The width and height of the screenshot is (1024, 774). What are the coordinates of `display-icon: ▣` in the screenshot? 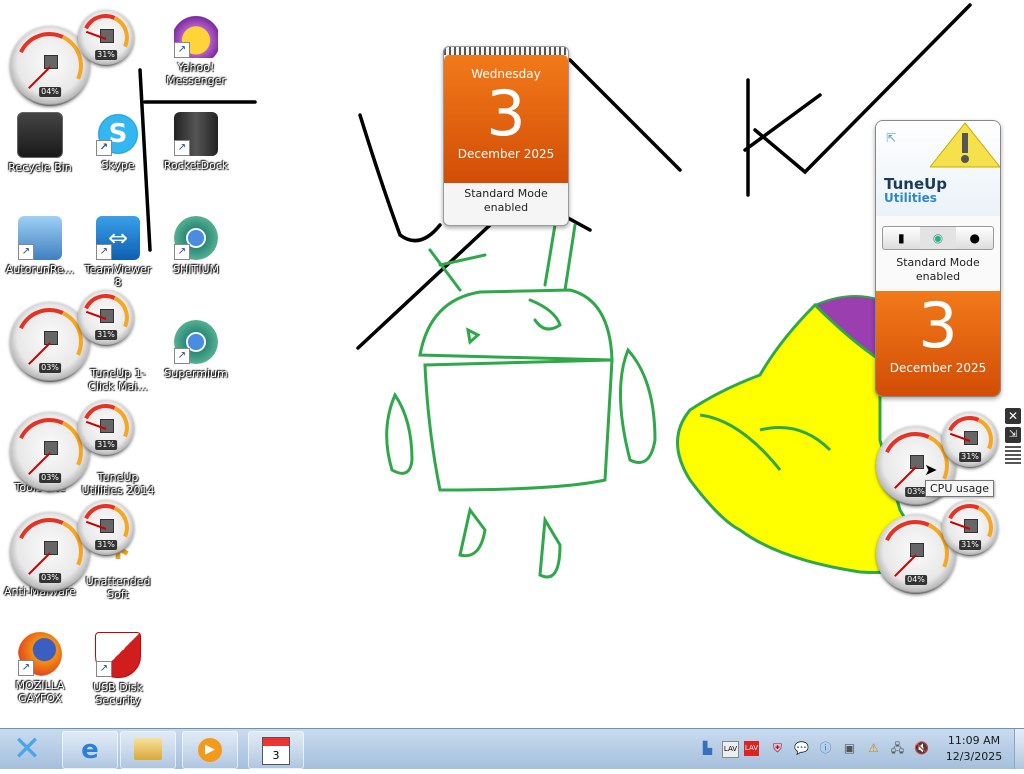 It's located at (849, 748).